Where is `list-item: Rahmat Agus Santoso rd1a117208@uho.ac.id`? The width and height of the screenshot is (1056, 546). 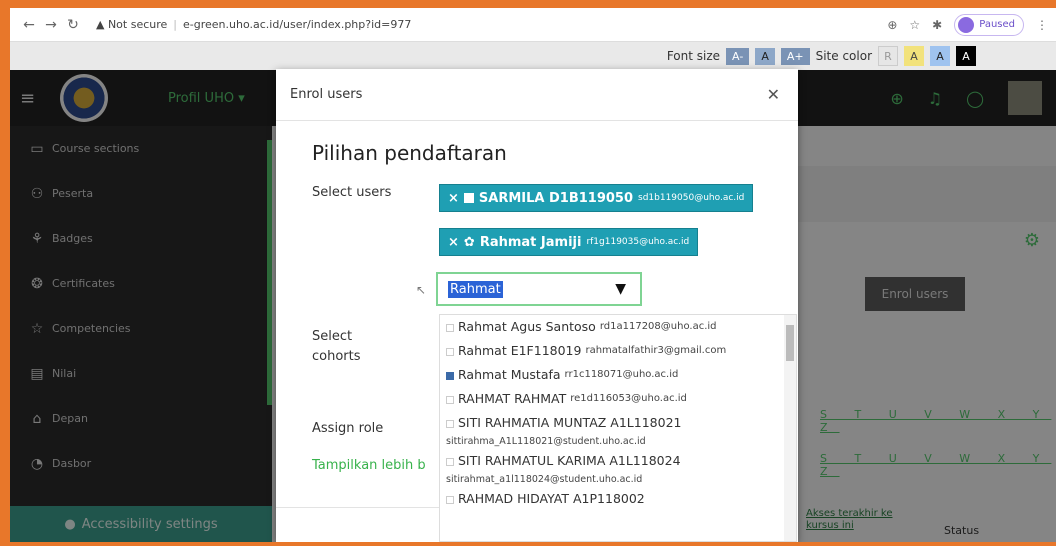 list-item: Rahmat Agus Santoso rd1a117208@uho.ac.id is located at coordinates (618, 327).